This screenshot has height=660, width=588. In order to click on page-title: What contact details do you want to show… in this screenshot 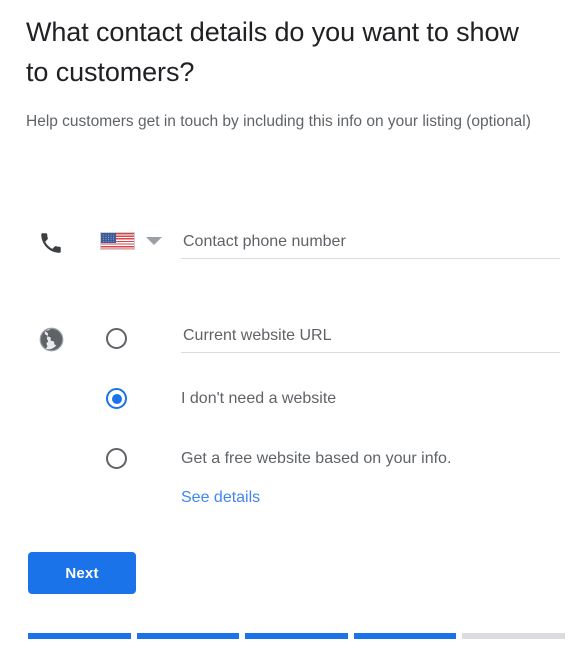, I will do `click(272, 52)`.